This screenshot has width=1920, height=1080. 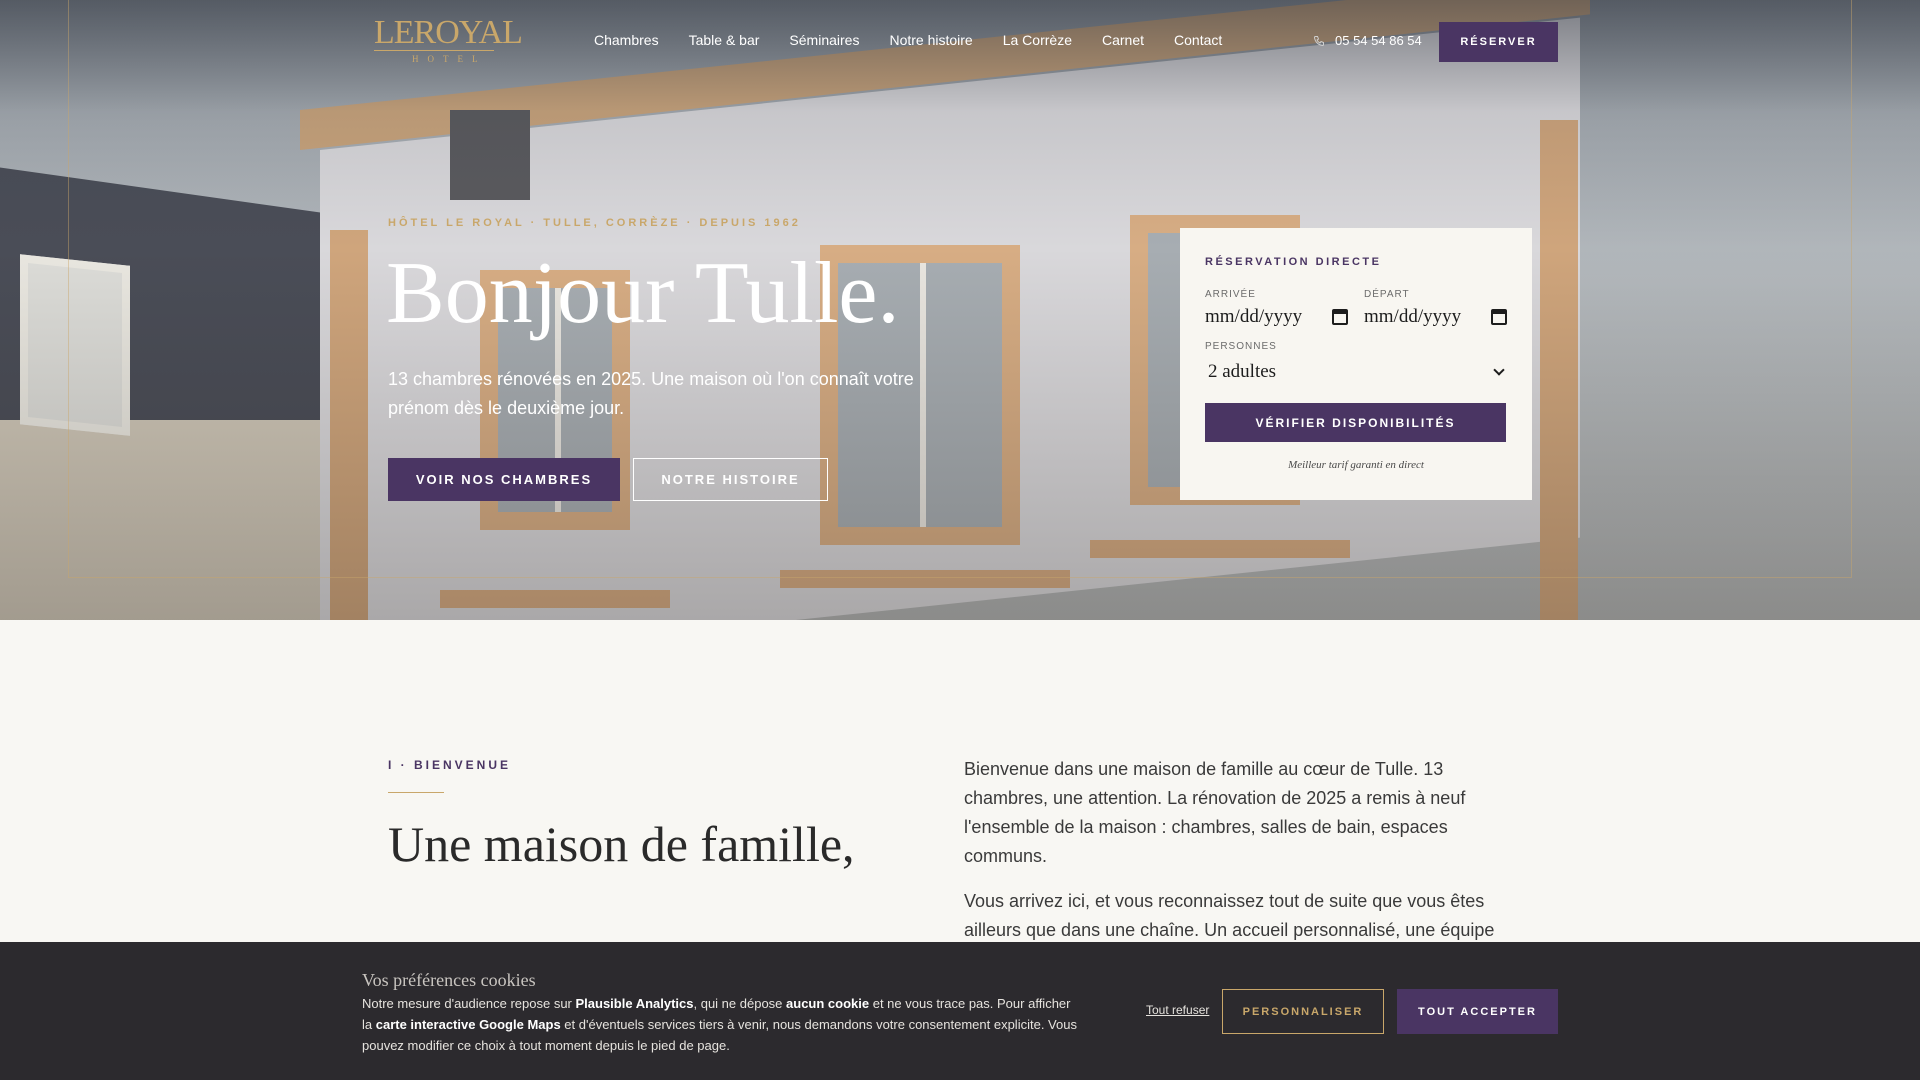 I want to click on arrival-label: ARRIVÉE, so click(x=1230, y=294).